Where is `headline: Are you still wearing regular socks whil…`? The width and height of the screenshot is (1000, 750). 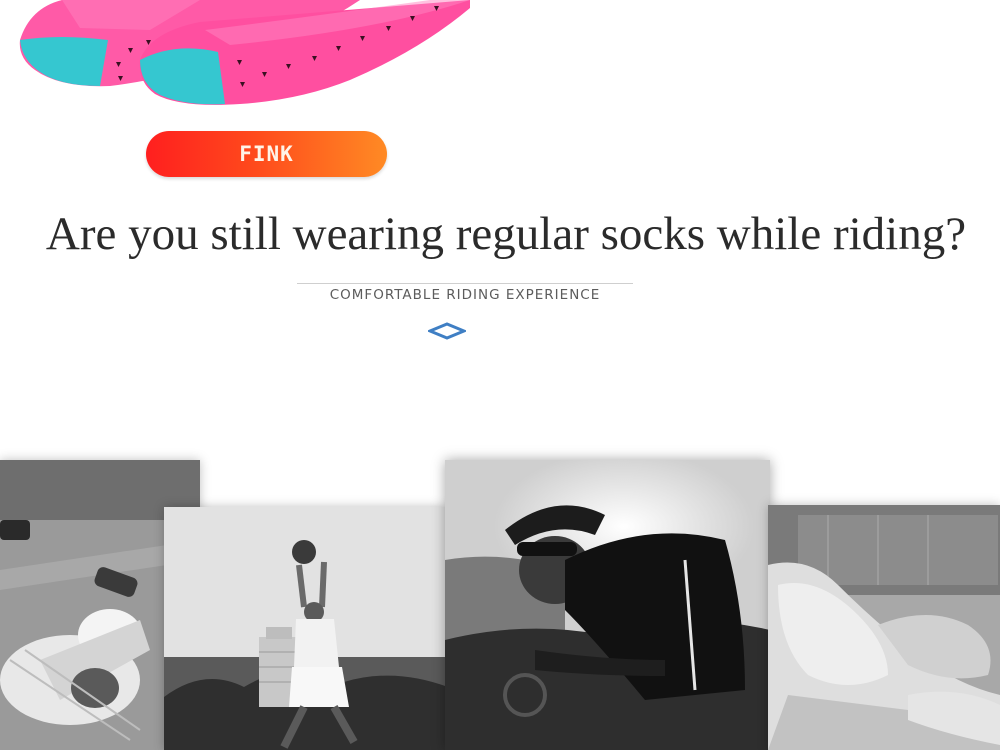
headline: Are you still wearing regular socks whil… is located at coordinates (506, 234).